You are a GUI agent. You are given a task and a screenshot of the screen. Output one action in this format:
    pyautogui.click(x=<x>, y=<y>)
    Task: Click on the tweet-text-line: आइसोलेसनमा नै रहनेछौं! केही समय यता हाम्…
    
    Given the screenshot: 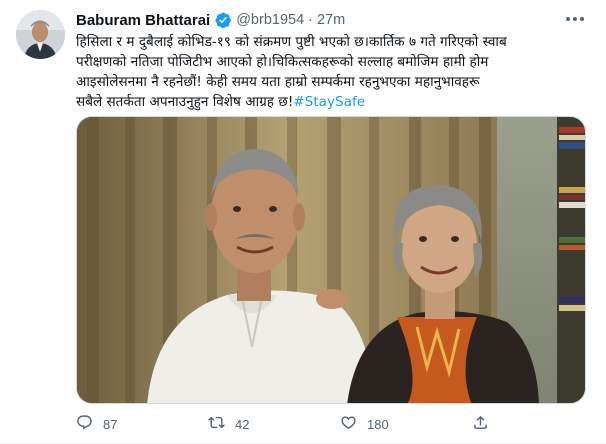 What is the action you would take?
    pyautogui.click(x=278, y=82)
    